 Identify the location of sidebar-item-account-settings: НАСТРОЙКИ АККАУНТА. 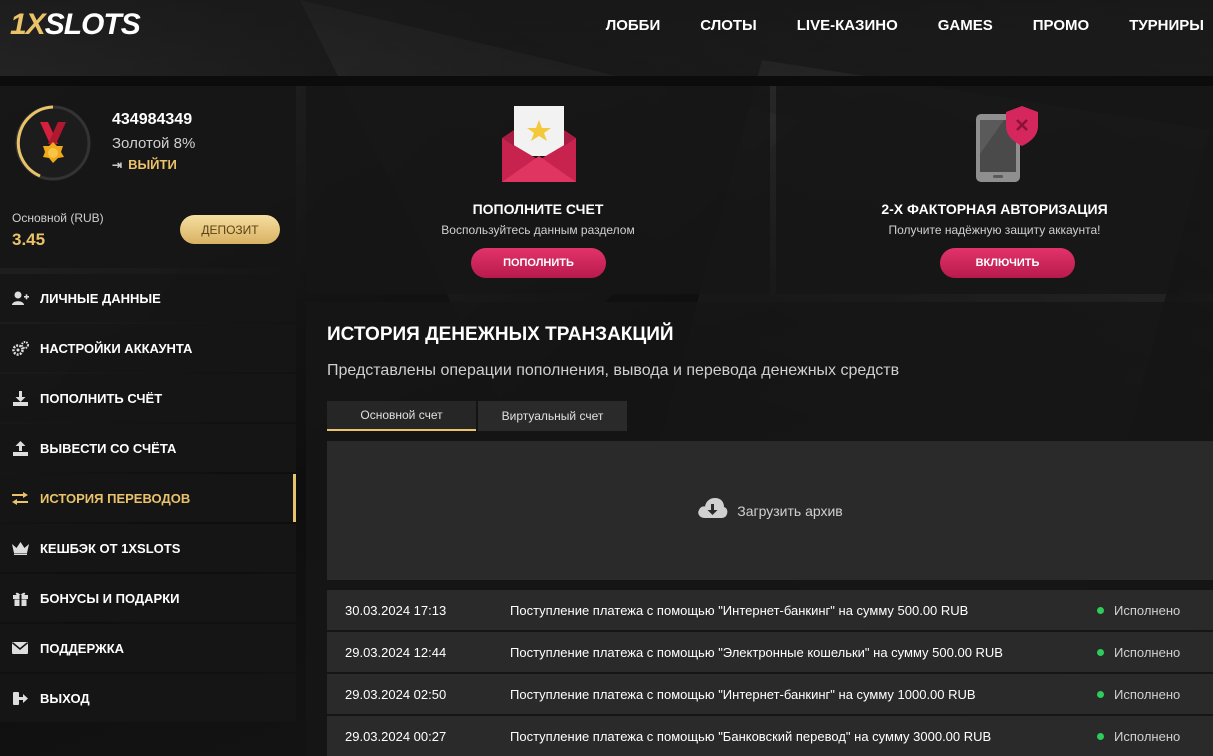
(148, 348).